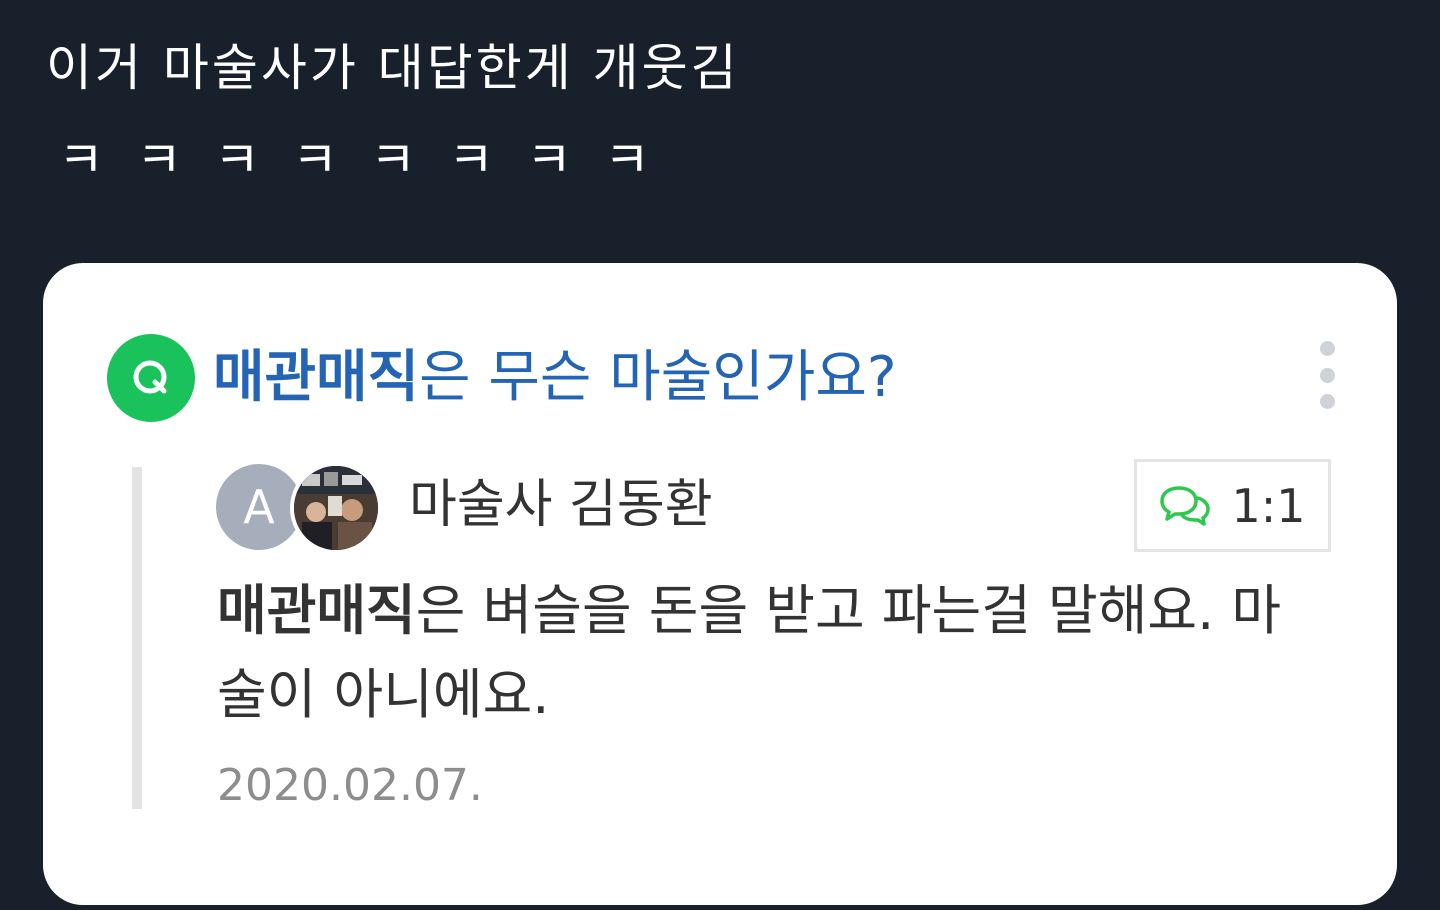 The height and width of the screenshot is (910, 1440). Describe the element at coordinates (561, 505) in the screenshot. I see `author-name: 마술사 김동환` at that location.